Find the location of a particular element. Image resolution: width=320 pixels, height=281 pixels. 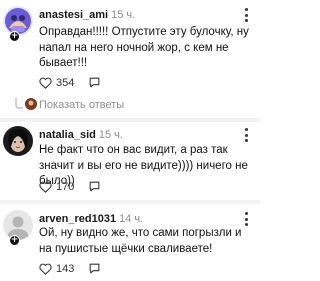

comment-header: arven_red1031 14 ч. is located at coordinates (91, 219).